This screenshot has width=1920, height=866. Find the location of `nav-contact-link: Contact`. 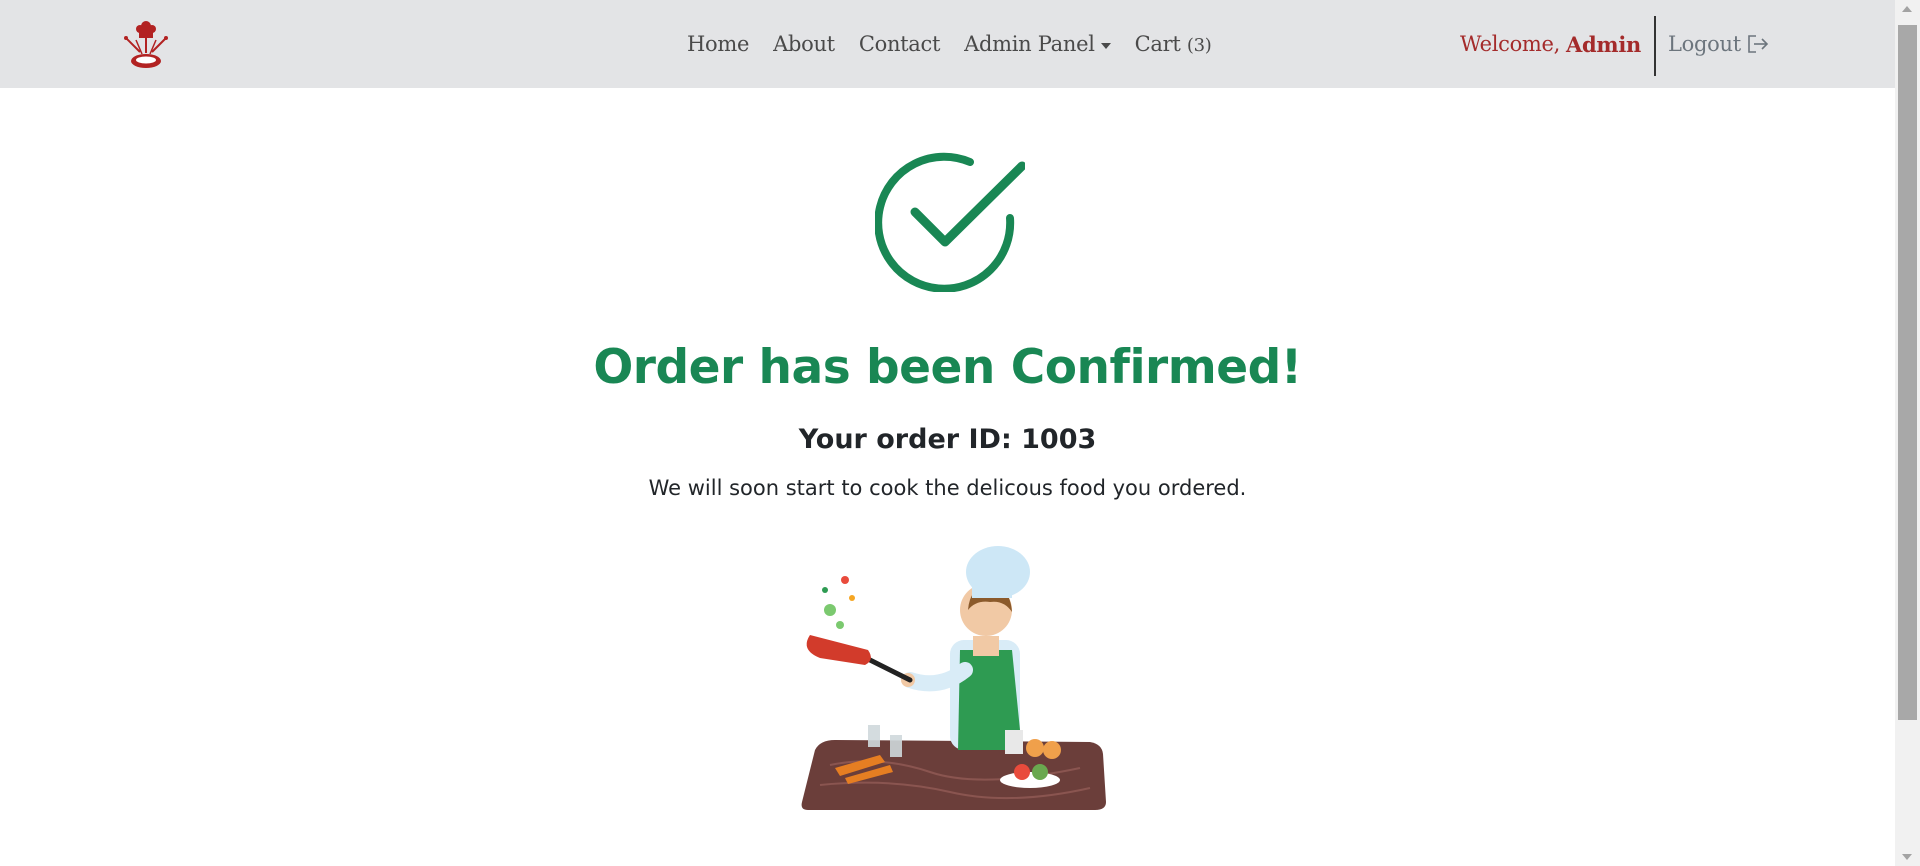

nav-contact-link: Contact is located at coordinates (899, 44).